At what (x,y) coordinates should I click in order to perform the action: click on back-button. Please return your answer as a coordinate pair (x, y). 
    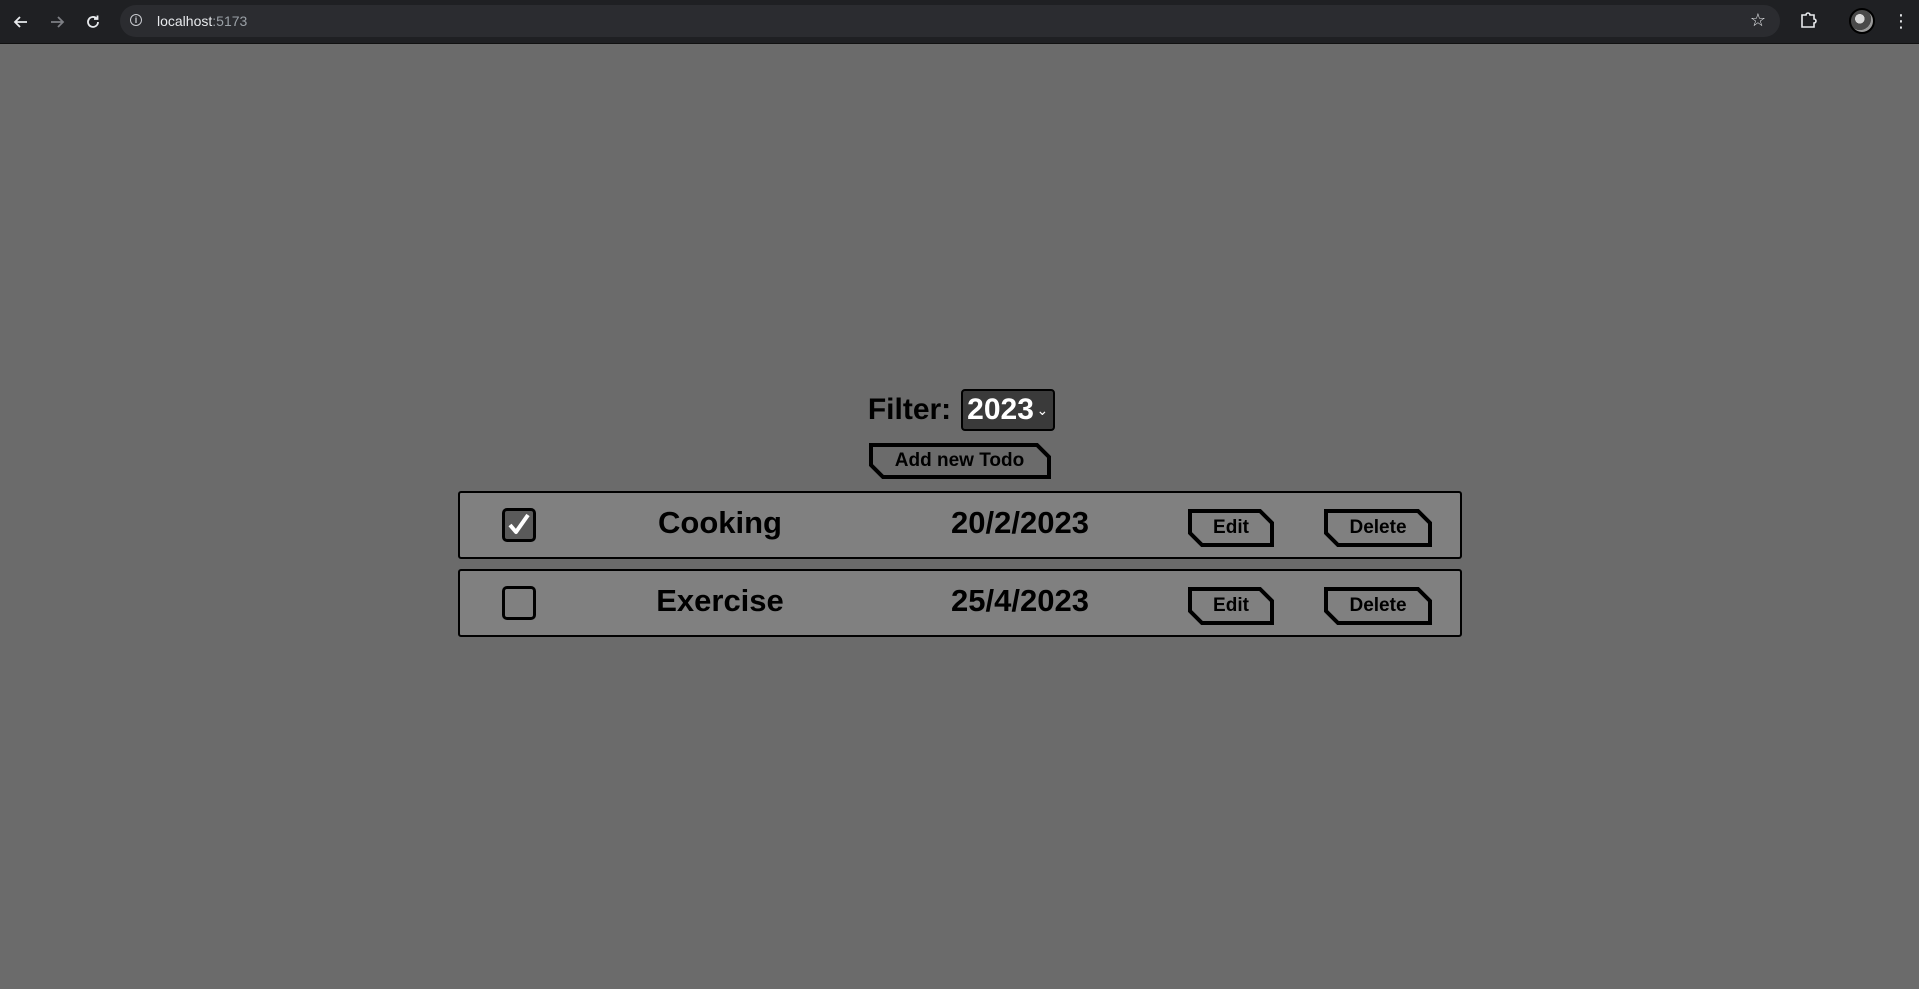
    Looking at the image, I should click on (21, 22).